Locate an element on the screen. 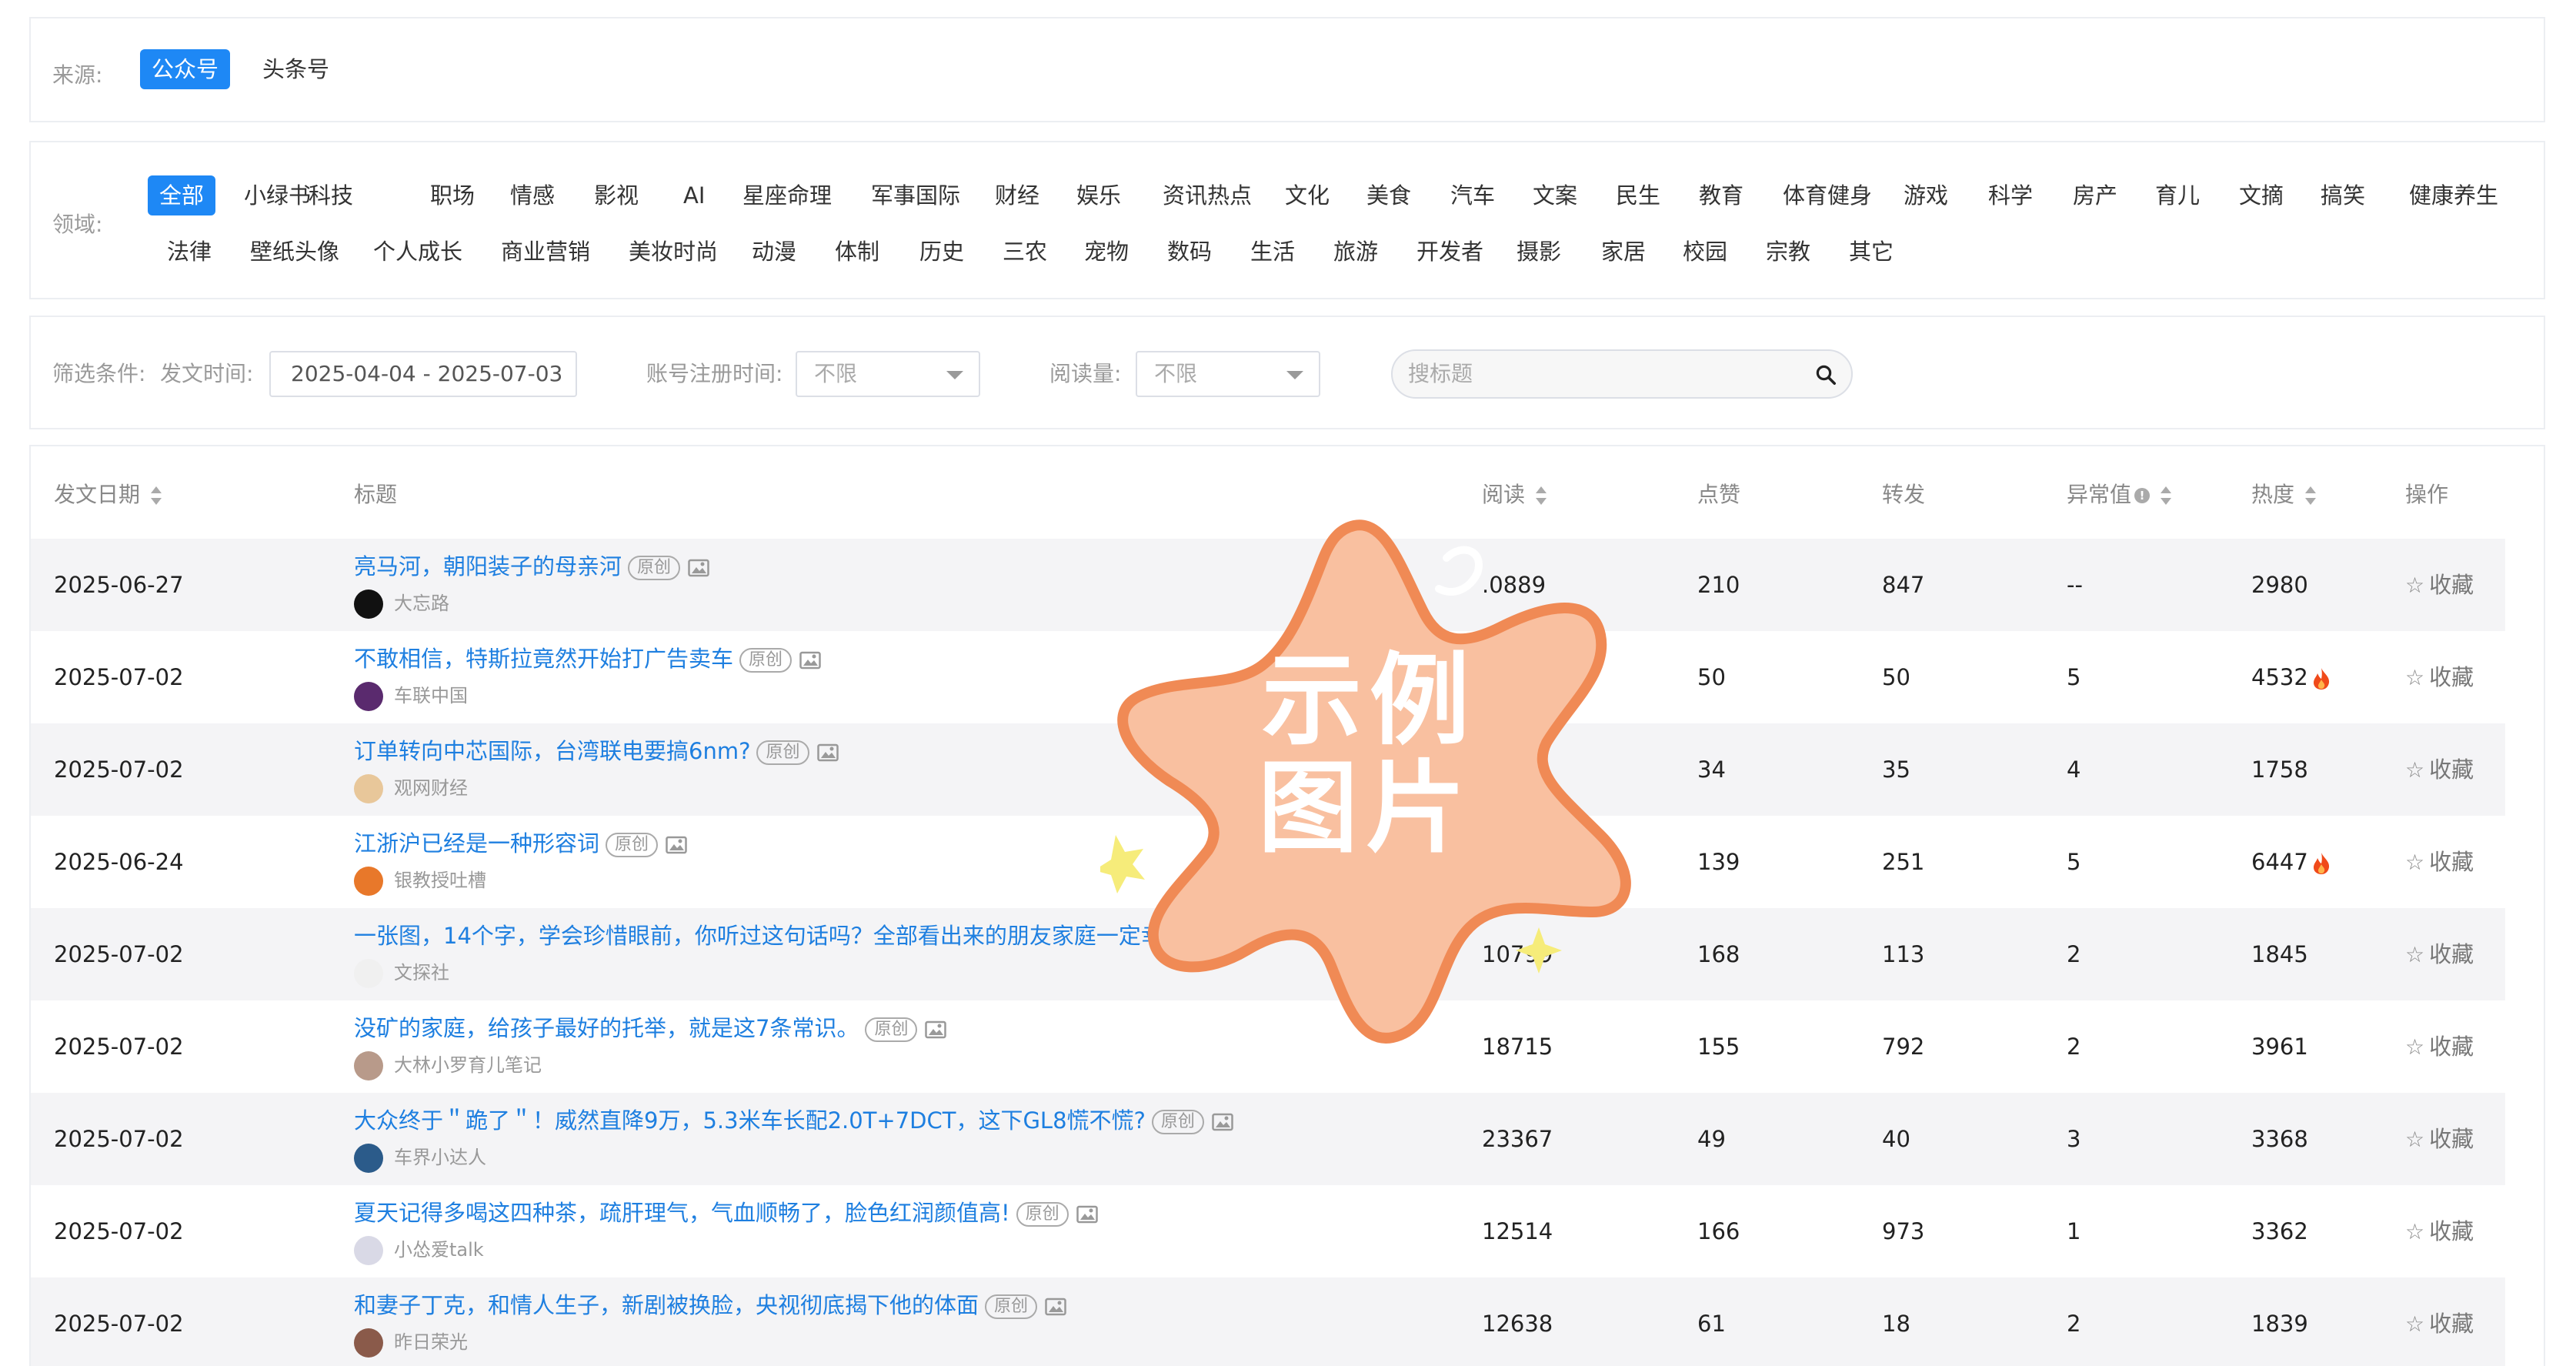 Image resolution: width=2576 pixels, height=1366 pixels. domain-chip: 职场 is located at coordinates (452, 195).